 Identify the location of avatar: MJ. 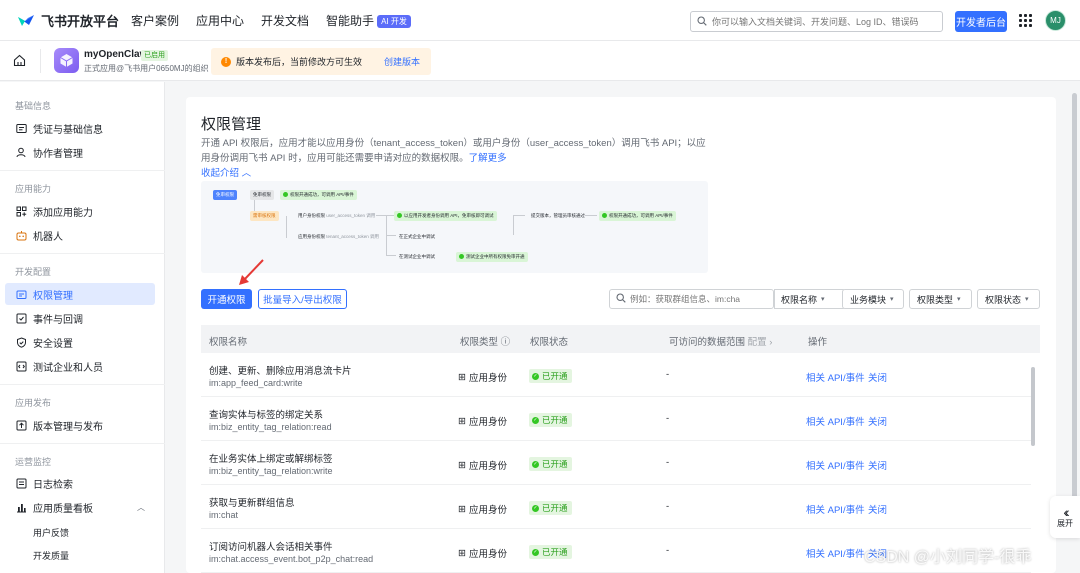
(1055, 20).